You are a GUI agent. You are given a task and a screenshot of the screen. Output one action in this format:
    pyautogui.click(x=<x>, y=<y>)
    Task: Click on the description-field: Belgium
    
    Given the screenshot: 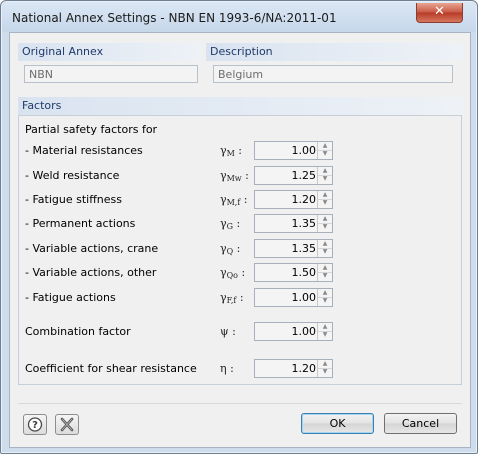 What is the action you would take?
    pyautogui.click(x=333, y=74)
    